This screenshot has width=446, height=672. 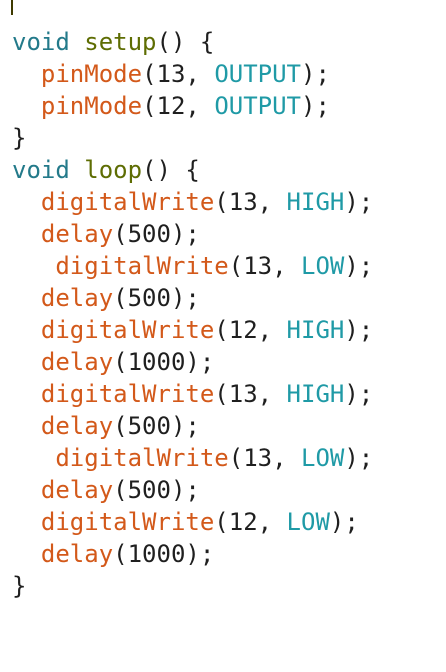 What do you see at coordinates (12, 7) in the screenshot?
I see `text-cursor` at bounding box center [12, 7].